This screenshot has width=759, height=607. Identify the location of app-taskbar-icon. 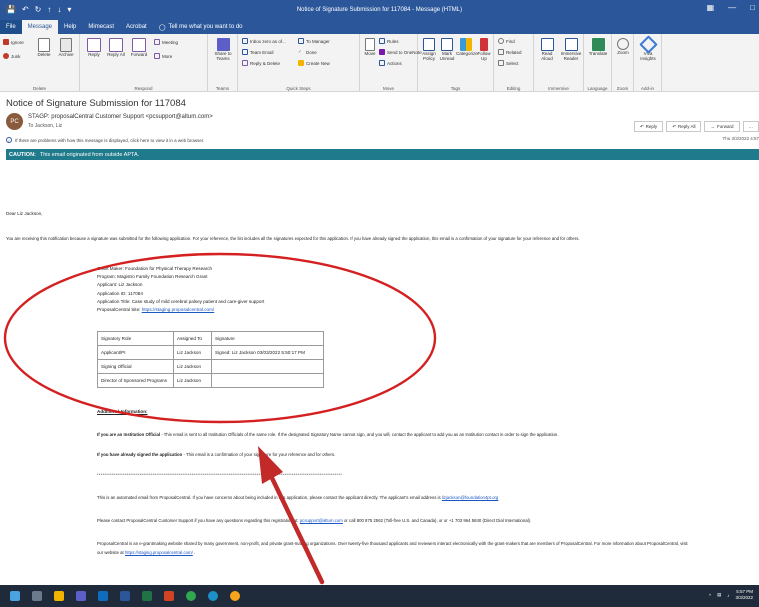
(235, 596).